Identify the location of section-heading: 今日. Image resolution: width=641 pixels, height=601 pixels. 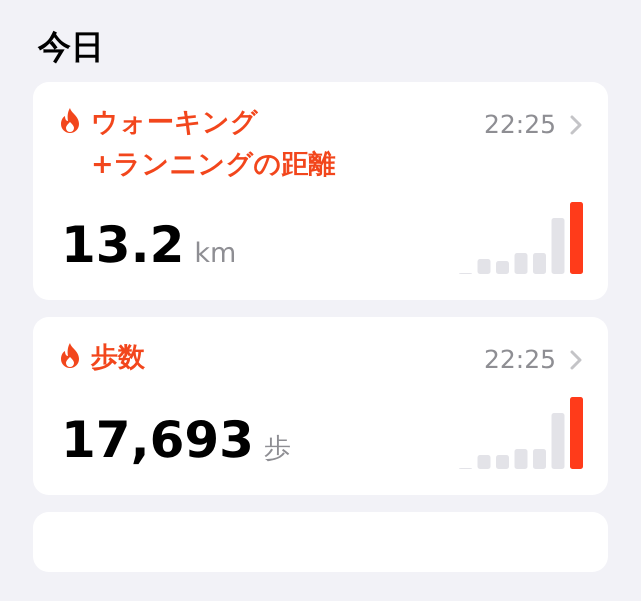
(71, 47).